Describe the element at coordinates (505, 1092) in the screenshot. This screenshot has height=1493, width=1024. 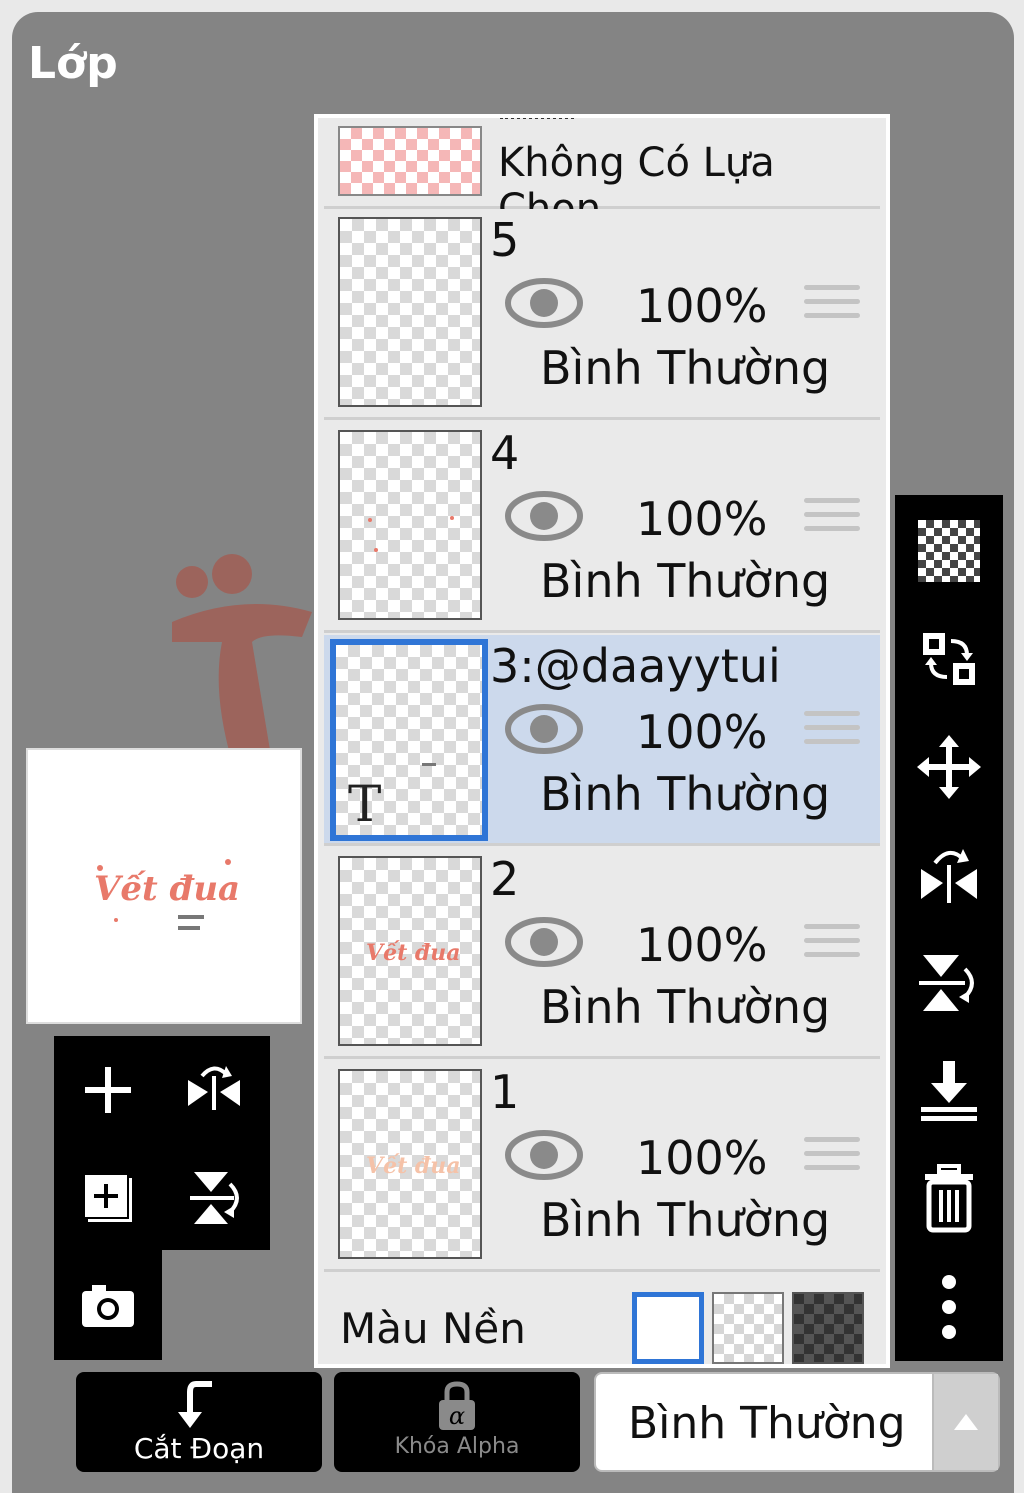
I see `layer-name: 1` at that location.